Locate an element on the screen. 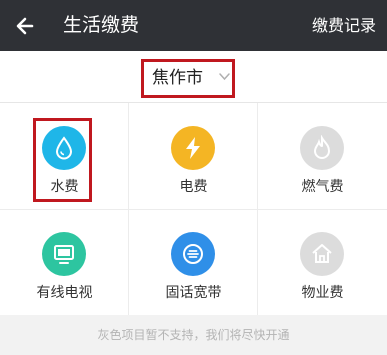 The image size is (387, 355). payment-records-link: 缴费记录 is located at coordinates (344, 25).